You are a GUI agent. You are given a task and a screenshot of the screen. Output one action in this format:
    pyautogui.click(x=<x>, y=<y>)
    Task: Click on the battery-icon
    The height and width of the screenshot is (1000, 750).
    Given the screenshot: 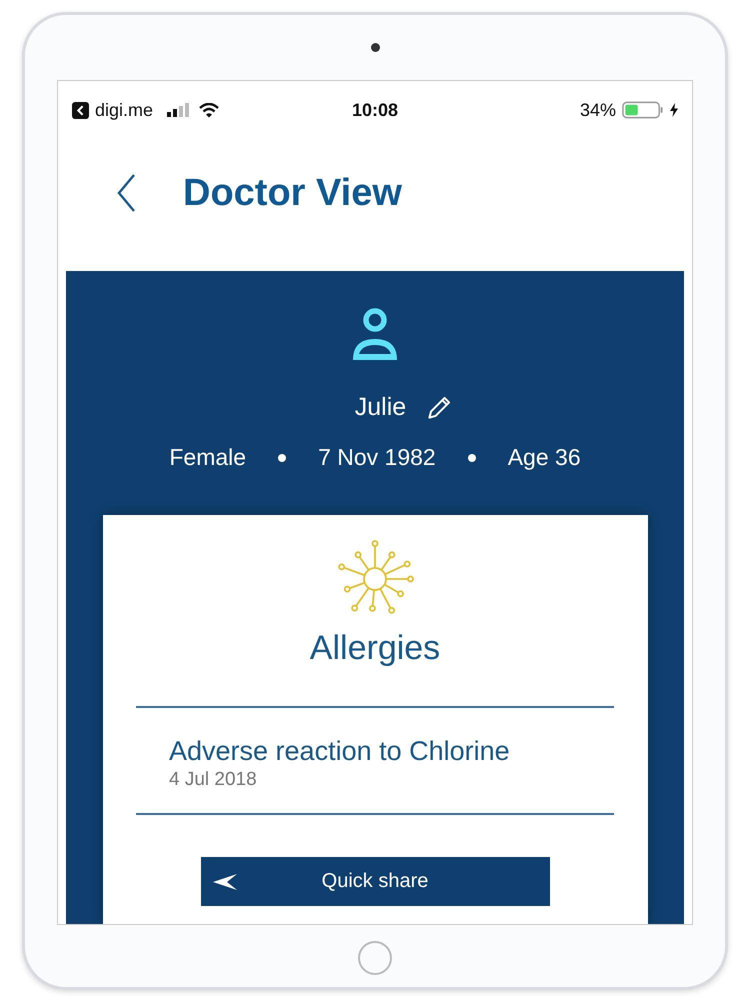 What is the action you would take?
    pyautogui.click(x=643, y=110)
    